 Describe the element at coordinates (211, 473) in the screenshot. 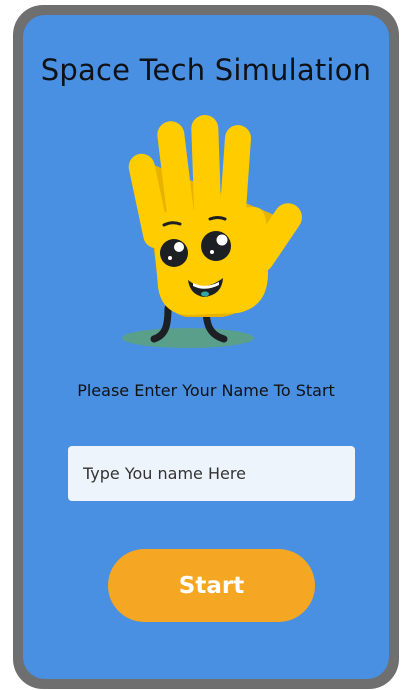

I see `name-input` at that location.